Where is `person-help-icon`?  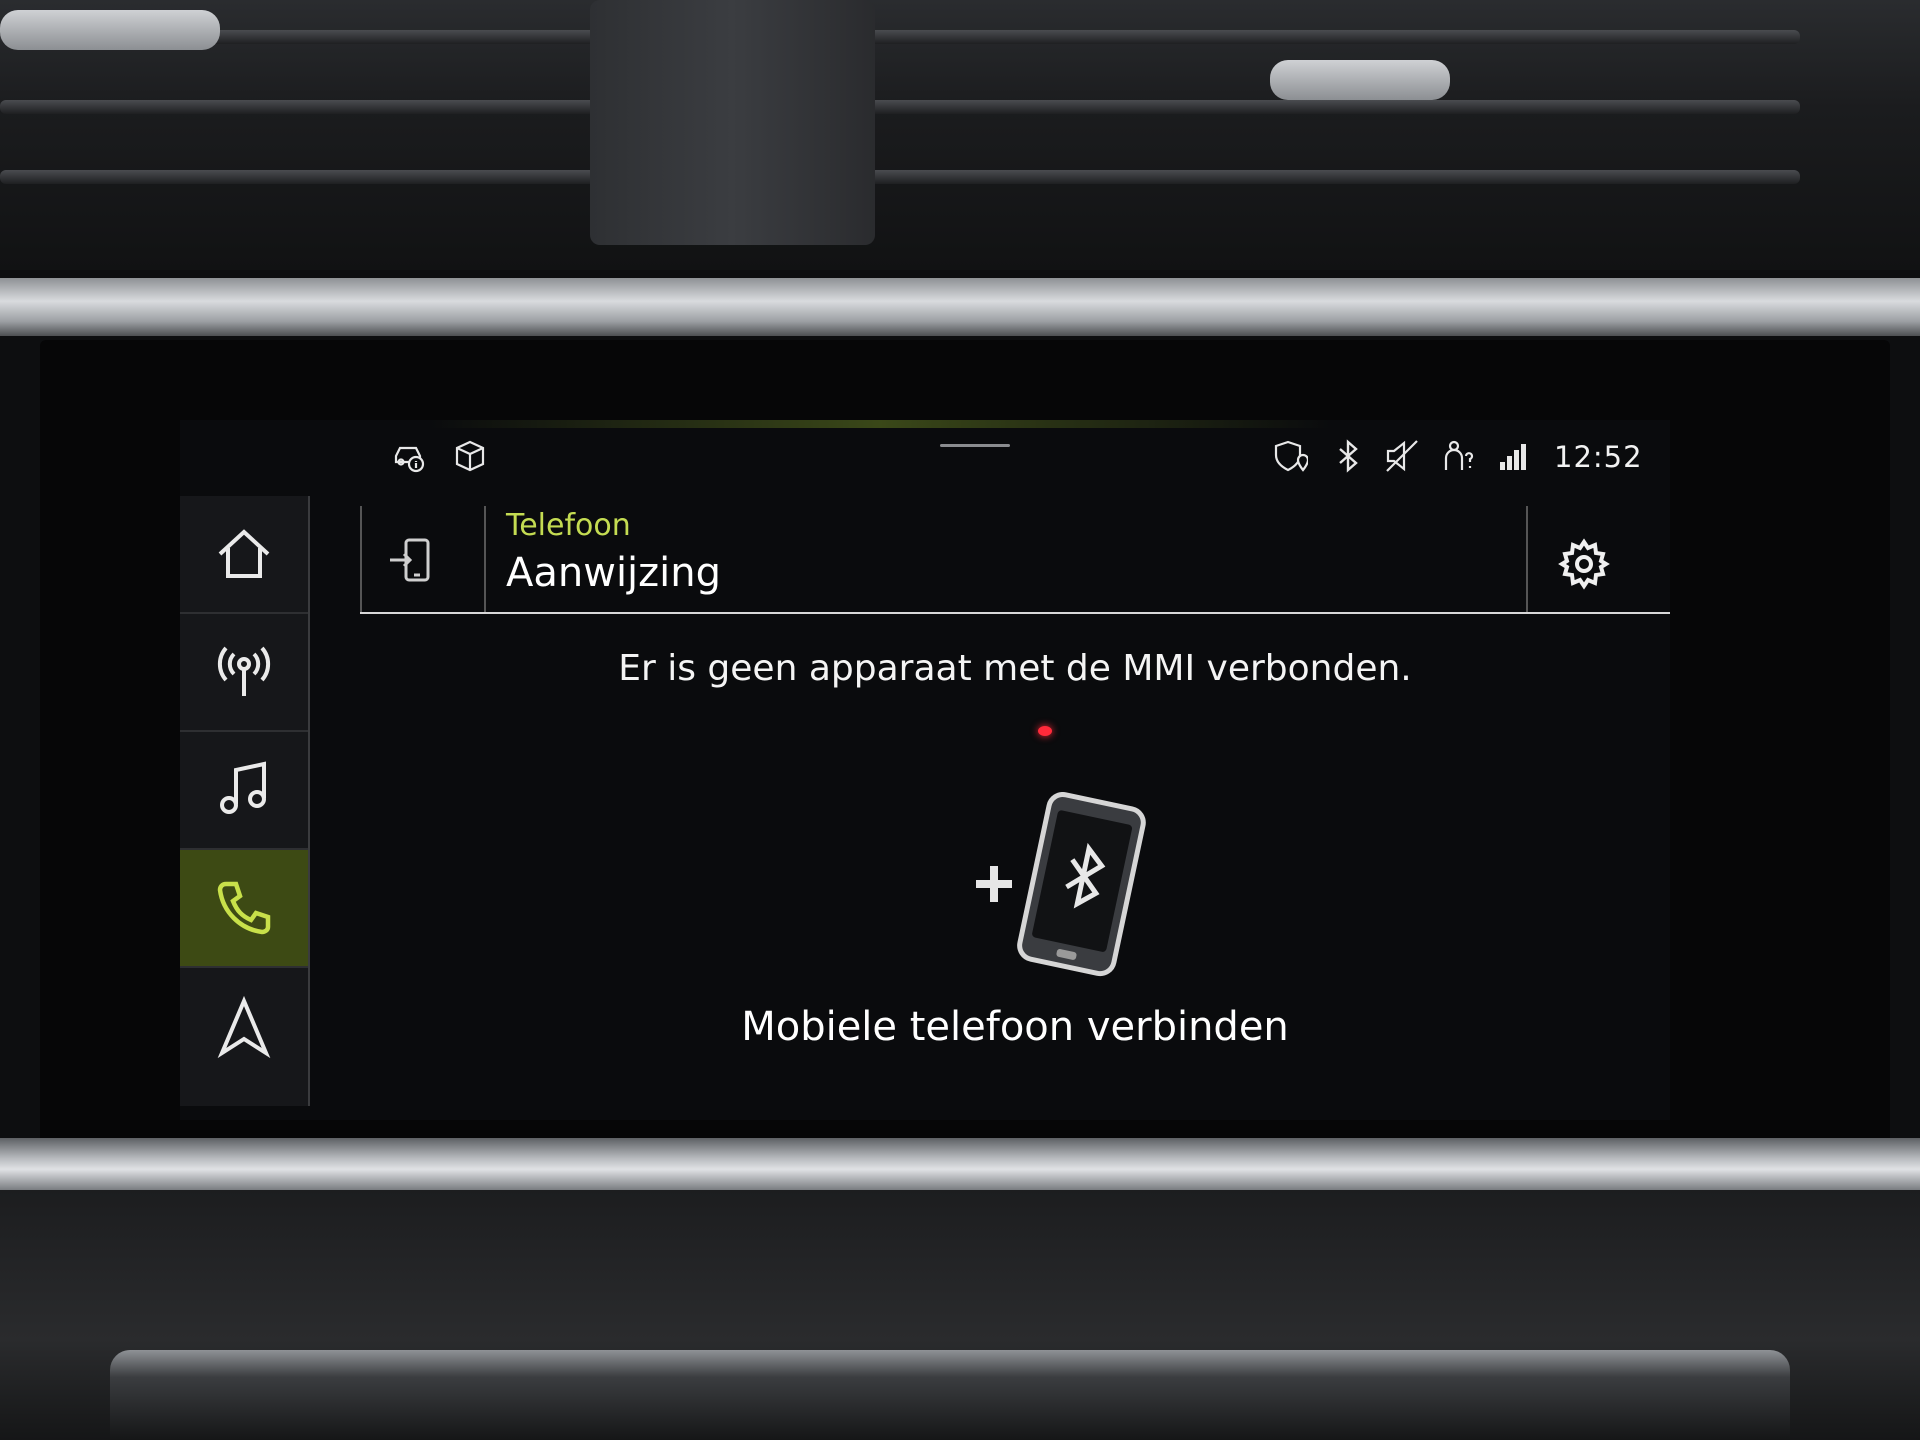 person-help-icon is located at coordinates (1458, 456).